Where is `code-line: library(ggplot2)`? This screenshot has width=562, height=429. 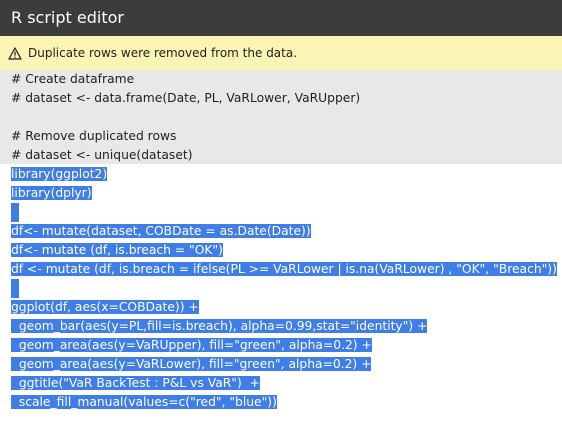
code-line: library(ggplot2) is located at coordinates (281, 174).